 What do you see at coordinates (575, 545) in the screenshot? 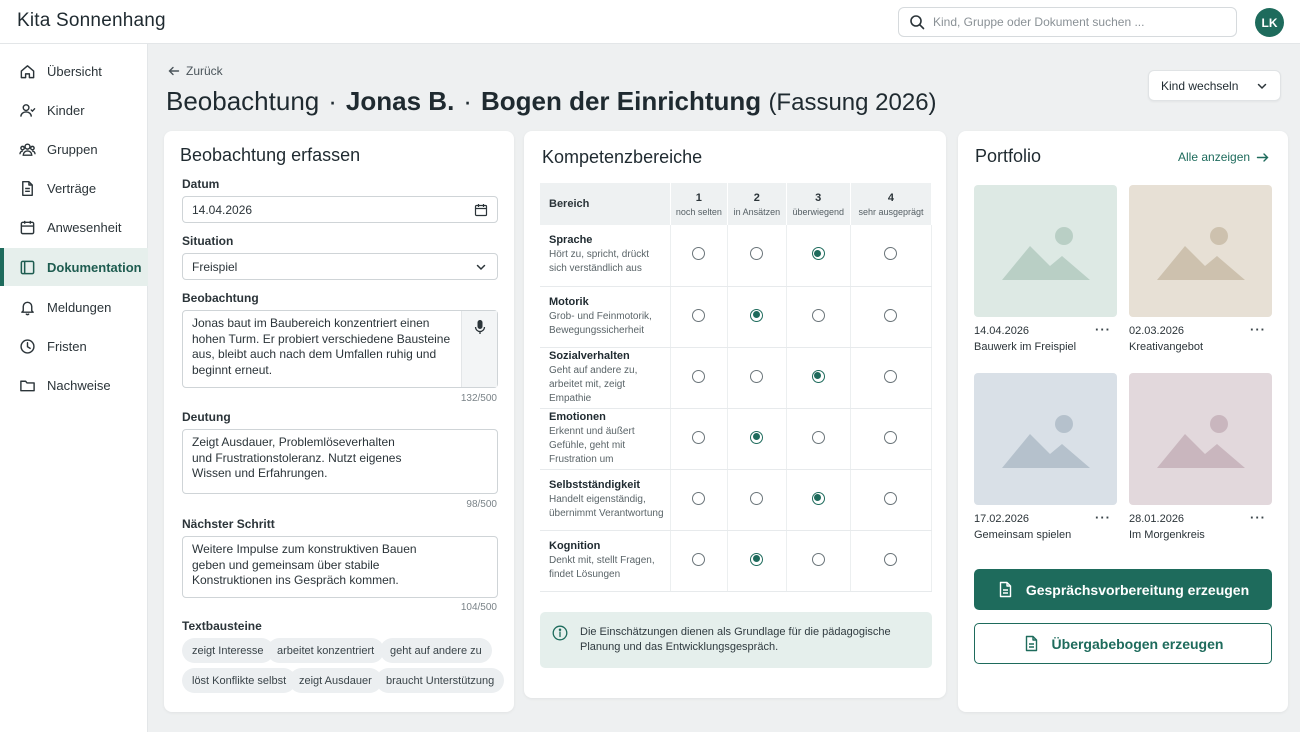
I see `area-name: Kognition` at bounding box center [575, 545].